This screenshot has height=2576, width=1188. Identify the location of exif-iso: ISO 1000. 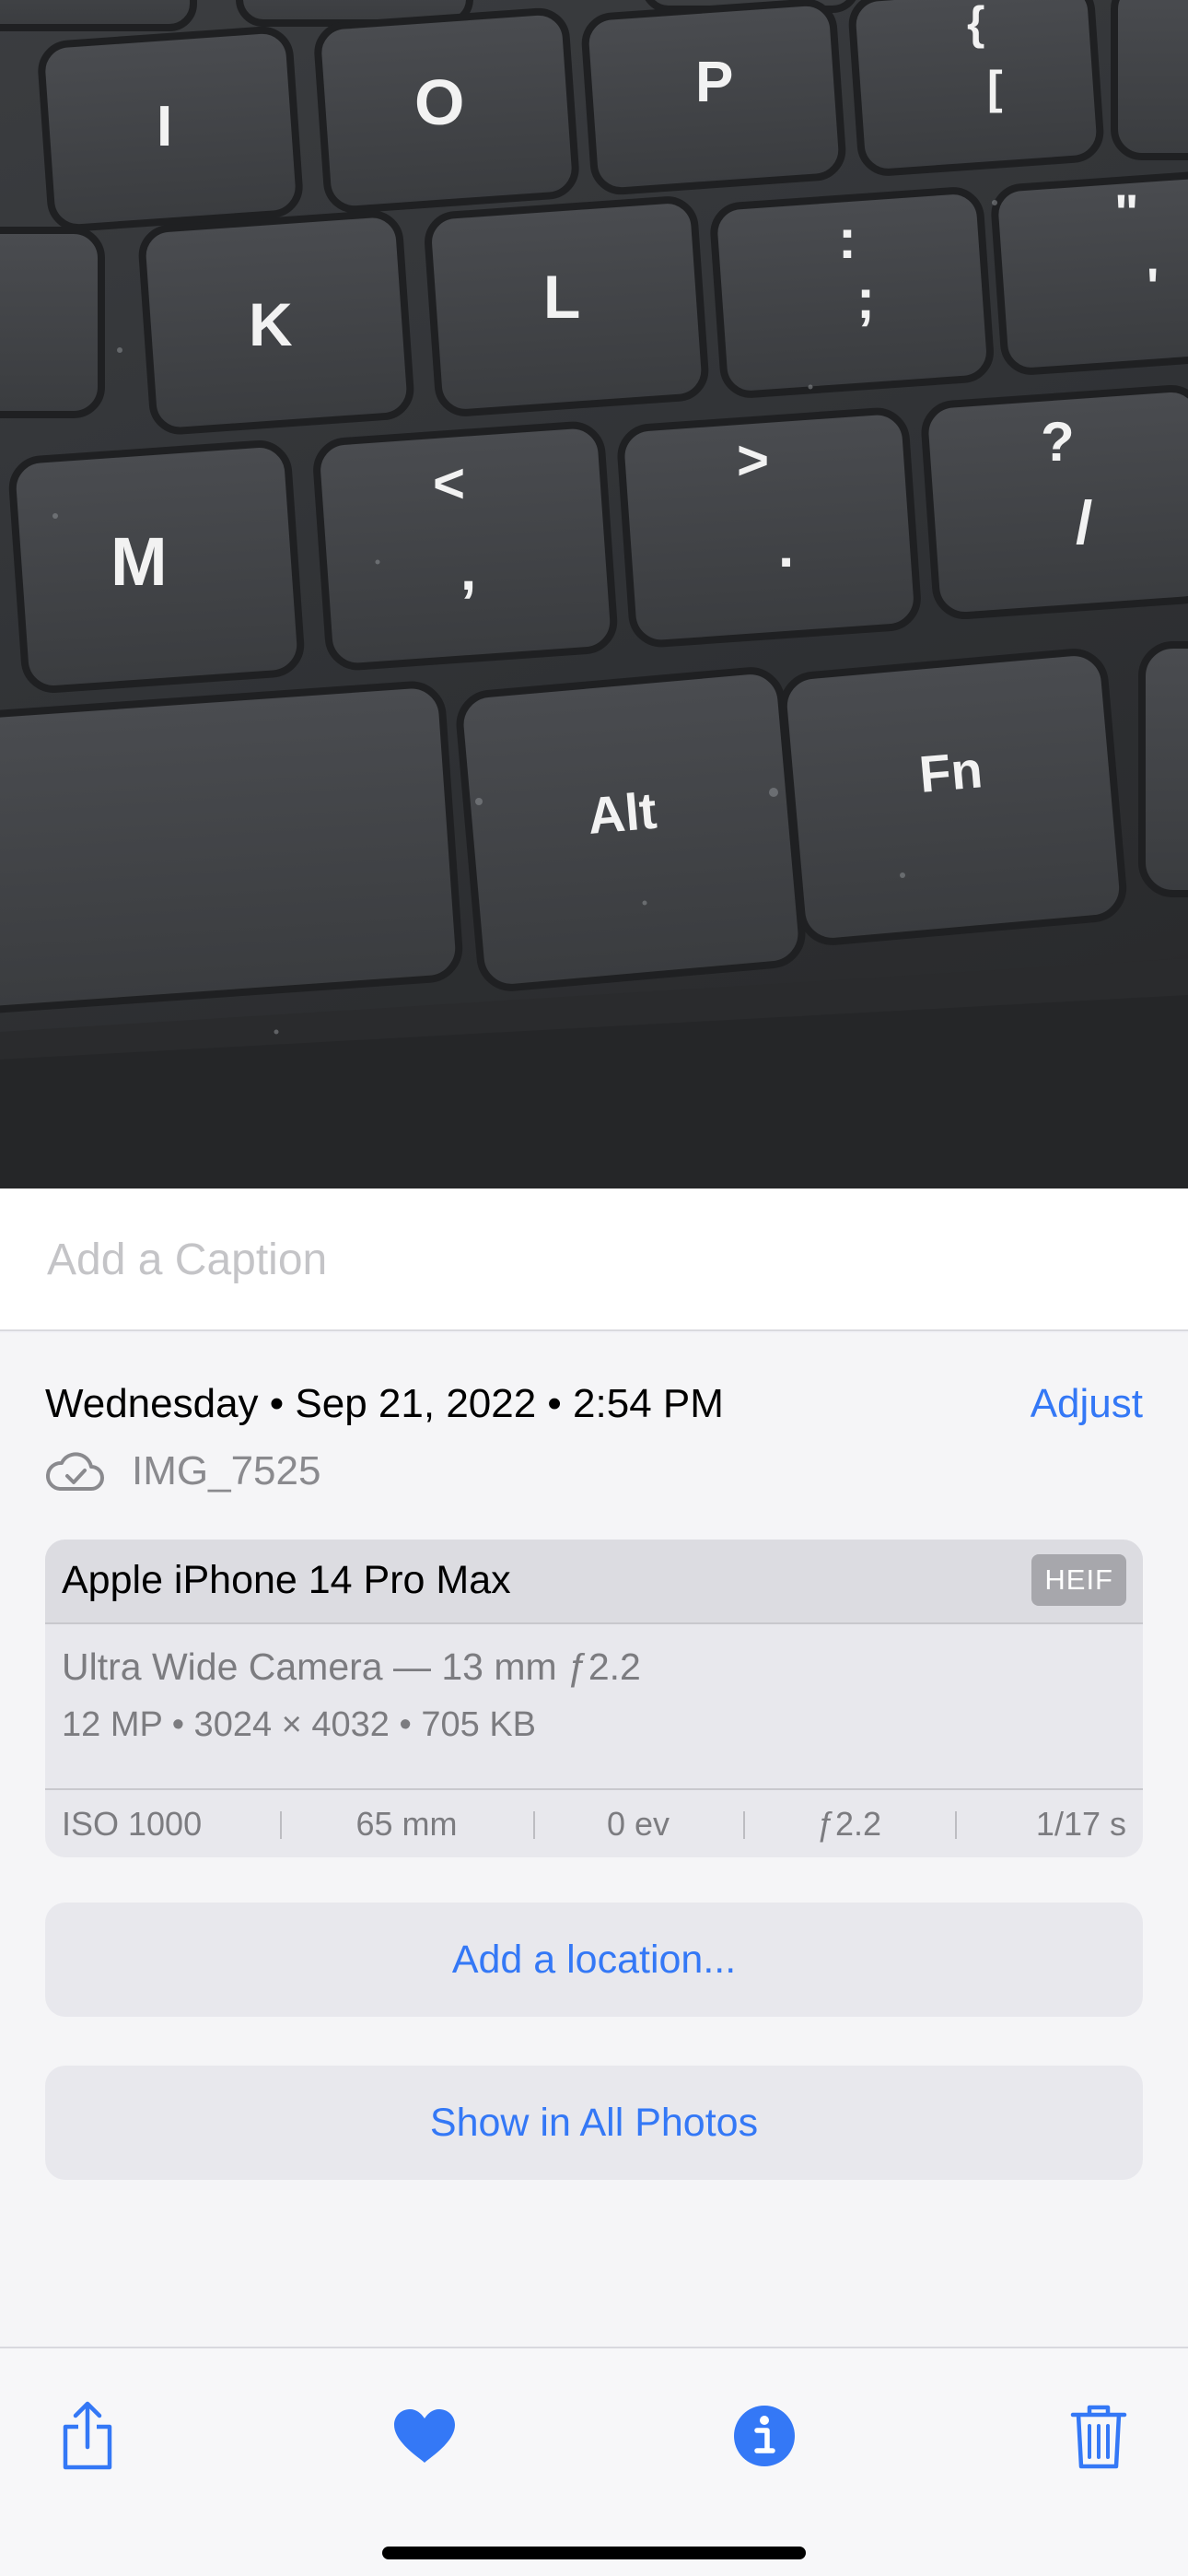
(132, 1823).